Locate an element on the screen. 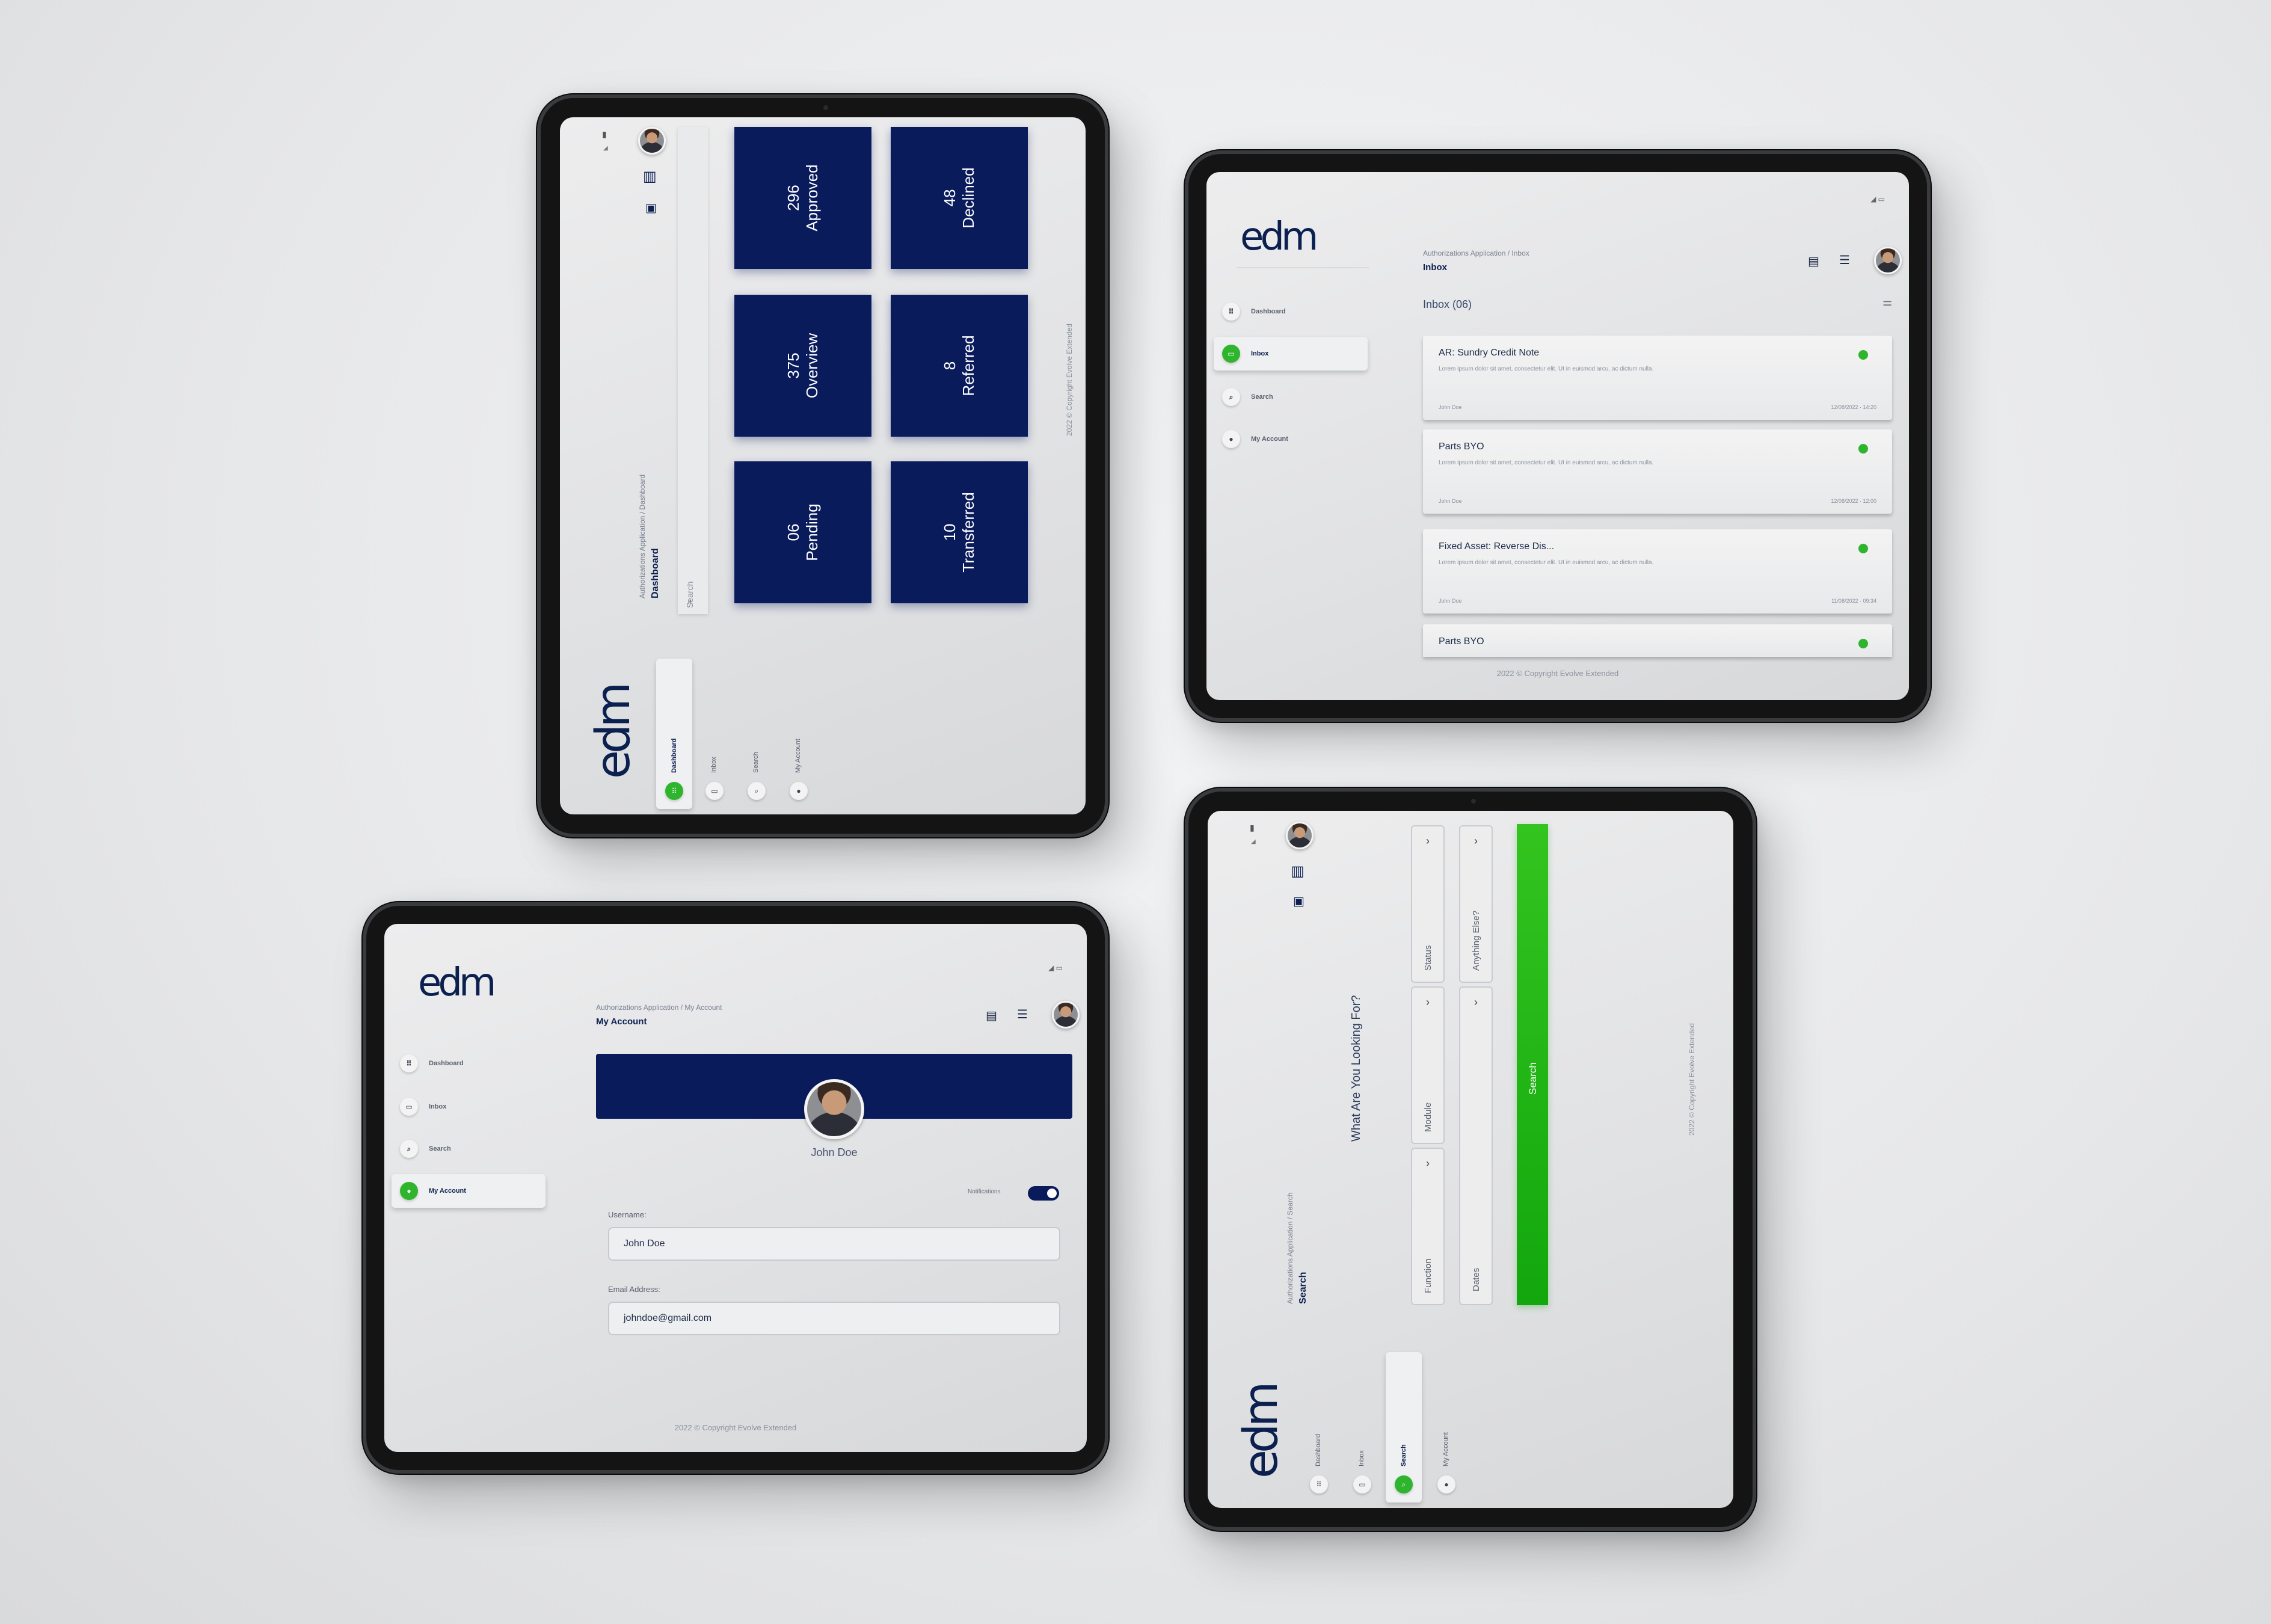 This screenshot has width=2271, height=1624. tile-declined: 48 Declined is located at coordinates (959, 198).